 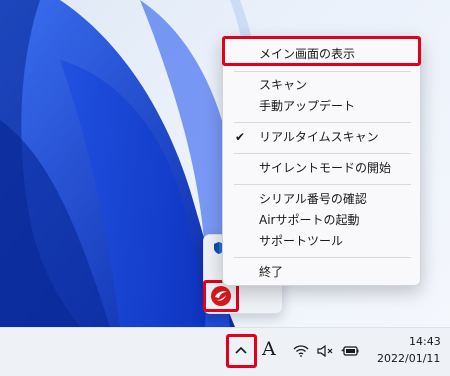 I want to click on menu-item-serial-number: シリアル番号の確認, so click(x=321, y=199).